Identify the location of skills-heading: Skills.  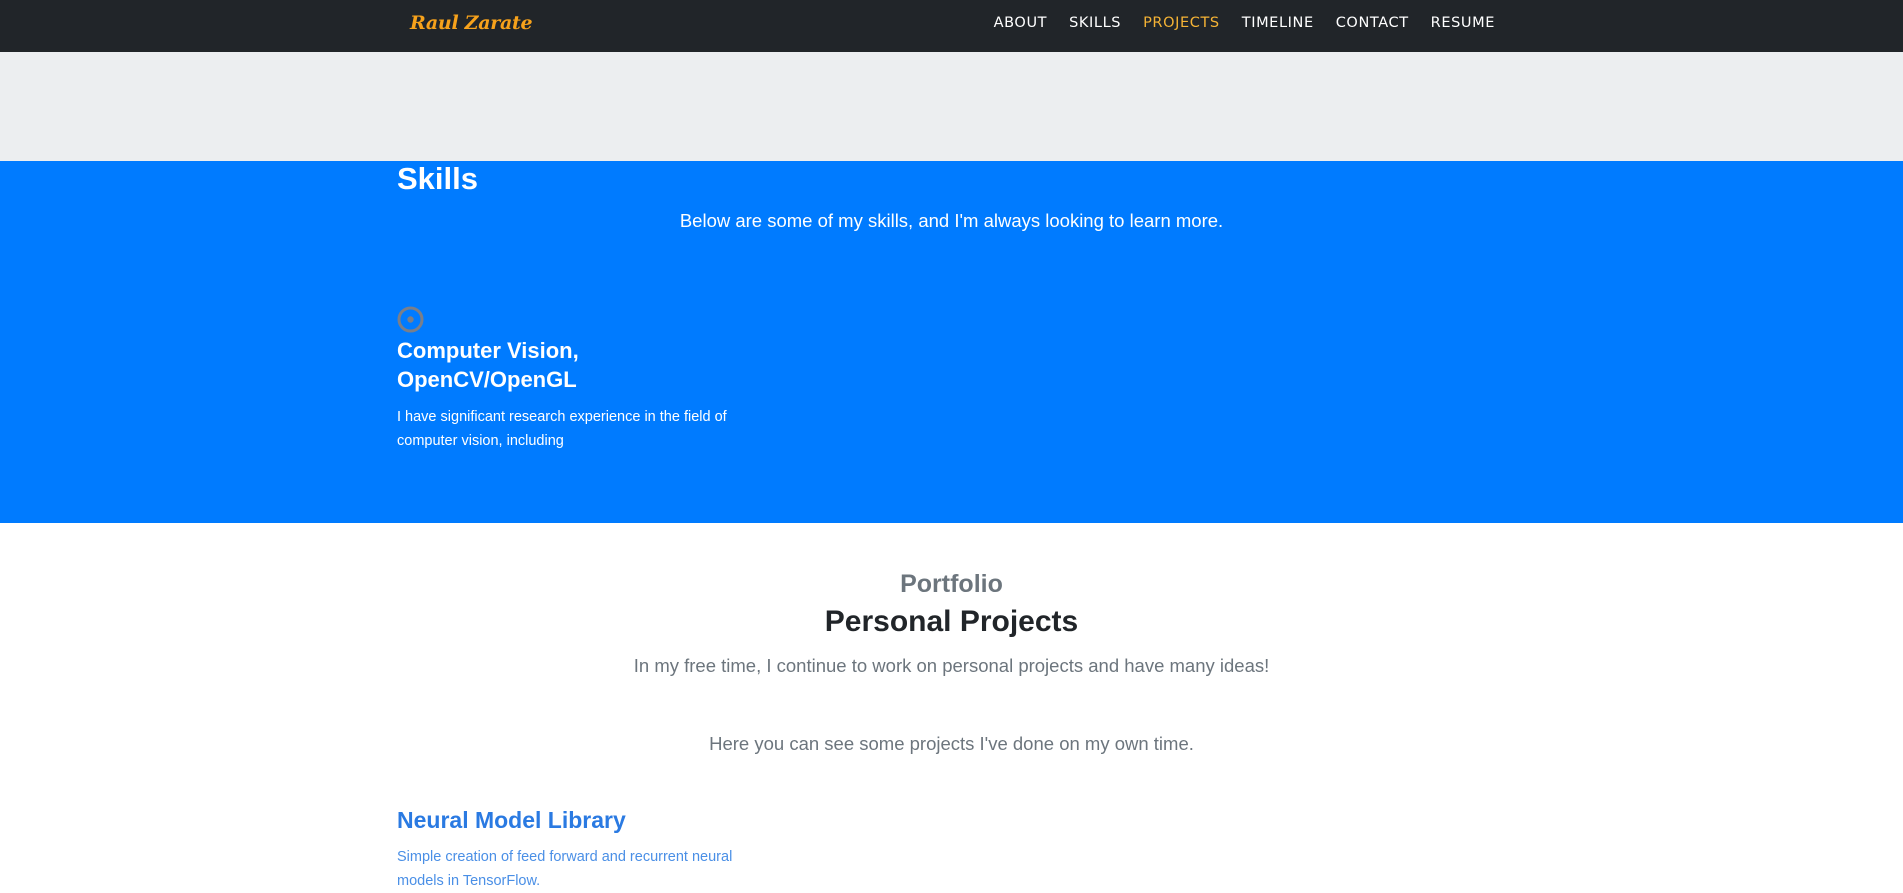
(437, 178).